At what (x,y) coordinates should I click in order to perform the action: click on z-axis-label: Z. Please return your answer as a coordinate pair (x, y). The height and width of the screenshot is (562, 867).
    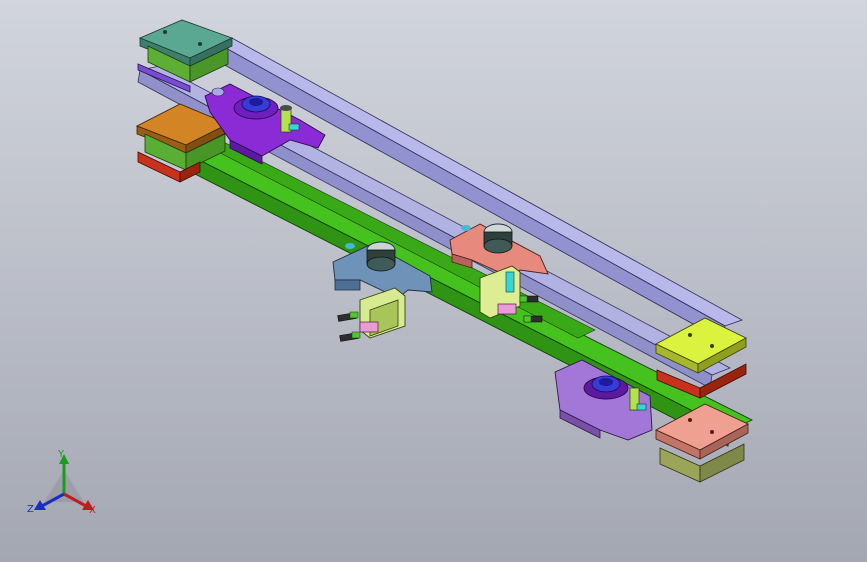
    Looking at the image, I should click on (30, 509).